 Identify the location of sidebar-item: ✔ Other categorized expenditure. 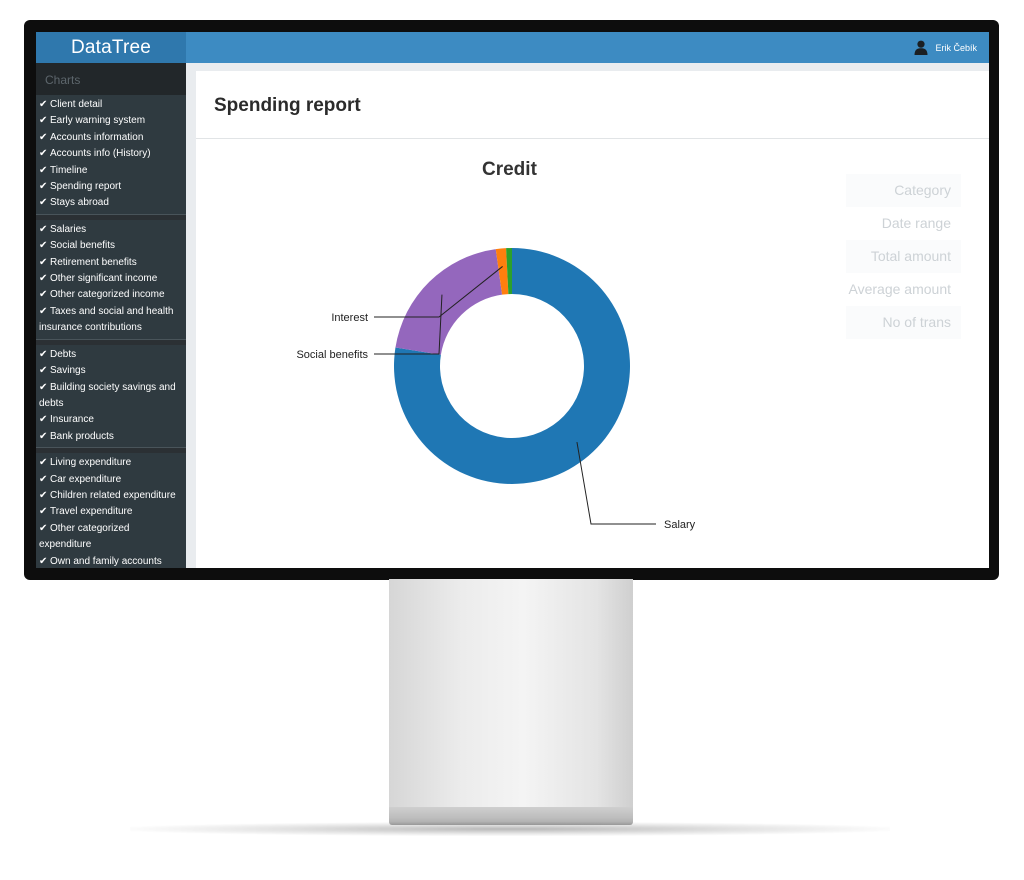
(111, 537).